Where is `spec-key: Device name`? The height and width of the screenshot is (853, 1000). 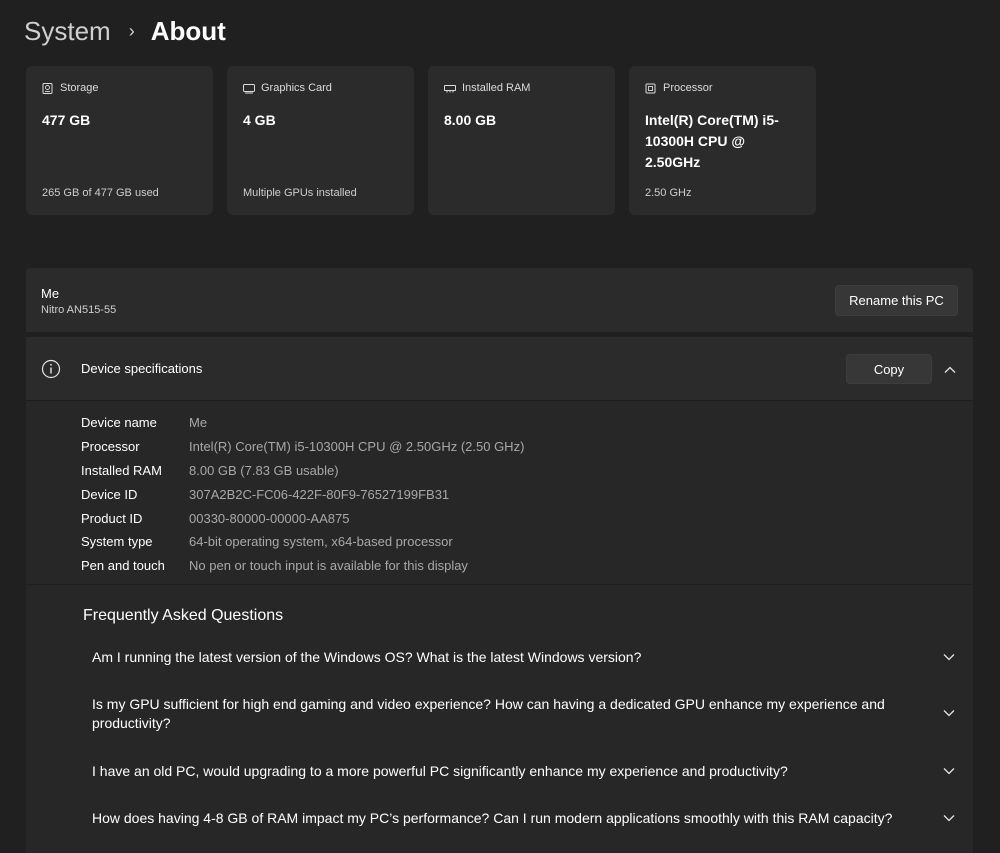 spec-key: Device name is located at coordinates (119, 423).